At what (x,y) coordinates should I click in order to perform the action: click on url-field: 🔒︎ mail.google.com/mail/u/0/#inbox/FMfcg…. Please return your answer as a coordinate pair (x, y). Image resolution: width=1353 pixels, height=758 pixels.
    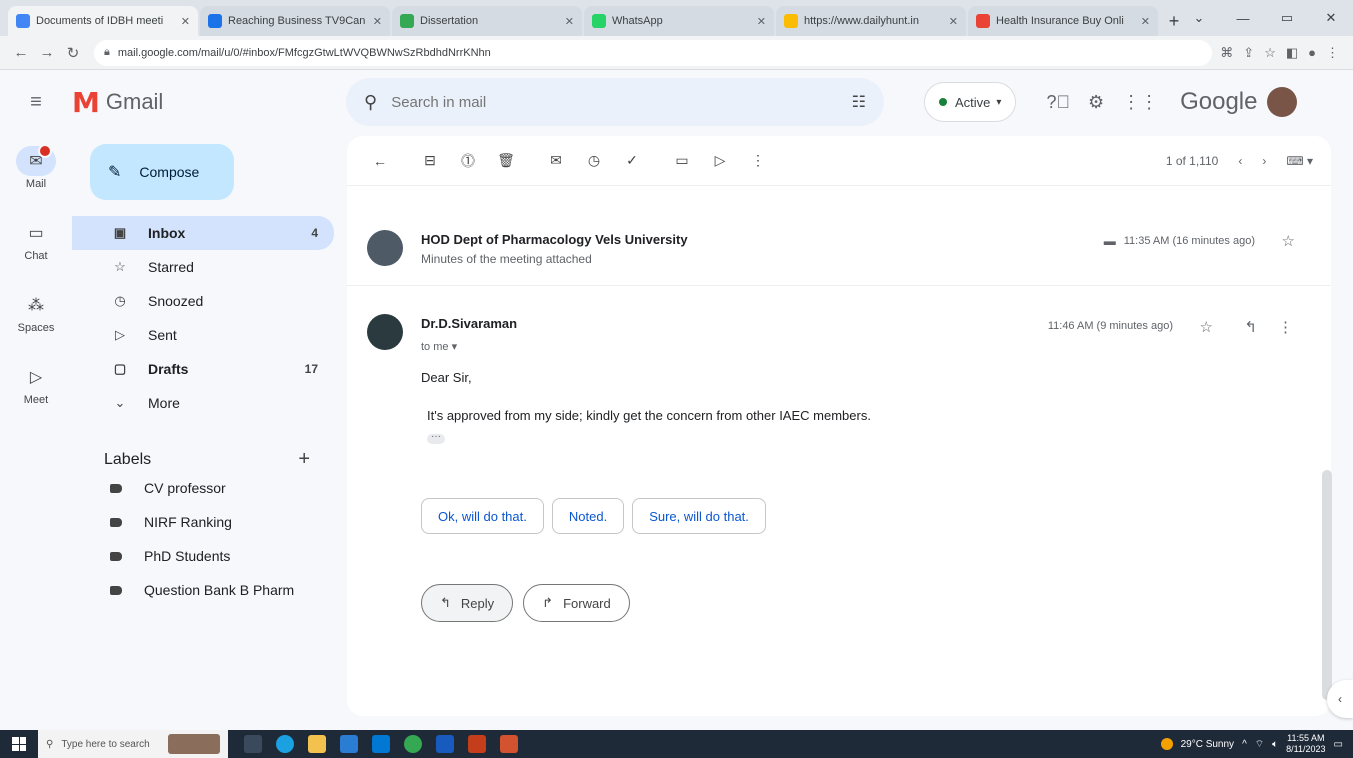
    Looking at the image, I should click on (653, 52).